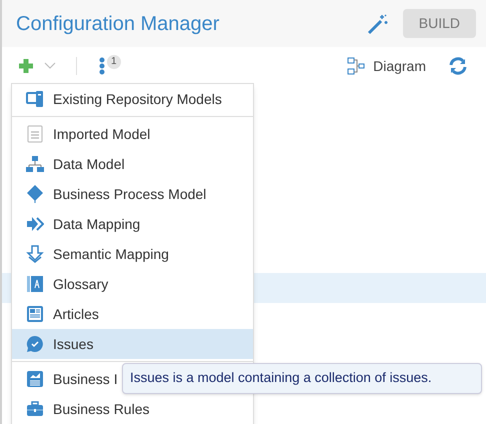 The height and width of the screenshot is (424, 486). What do you see at coordinates (302, 378) in the screenshot?
I see `tooltip: Issues is a model containing a collection of issues.` at bounding box center [302, 378].